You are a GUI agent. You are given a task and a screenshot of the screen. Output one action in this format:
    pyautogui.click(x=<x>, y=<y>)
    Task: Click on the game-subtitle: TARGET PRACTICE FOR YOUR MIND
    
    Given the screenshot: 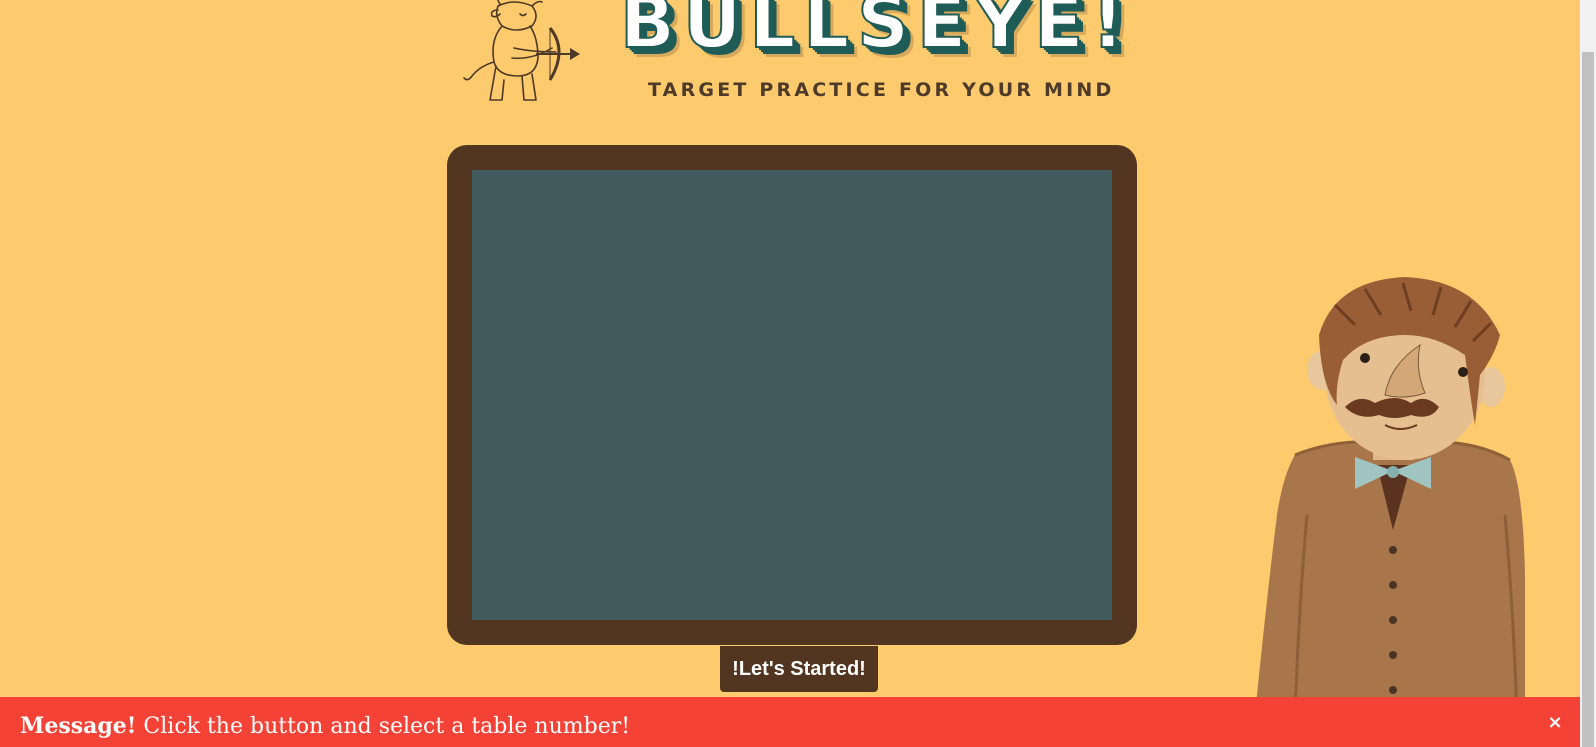 What is the action you would take?
    pyautogui.click(x=881, y=90)
    